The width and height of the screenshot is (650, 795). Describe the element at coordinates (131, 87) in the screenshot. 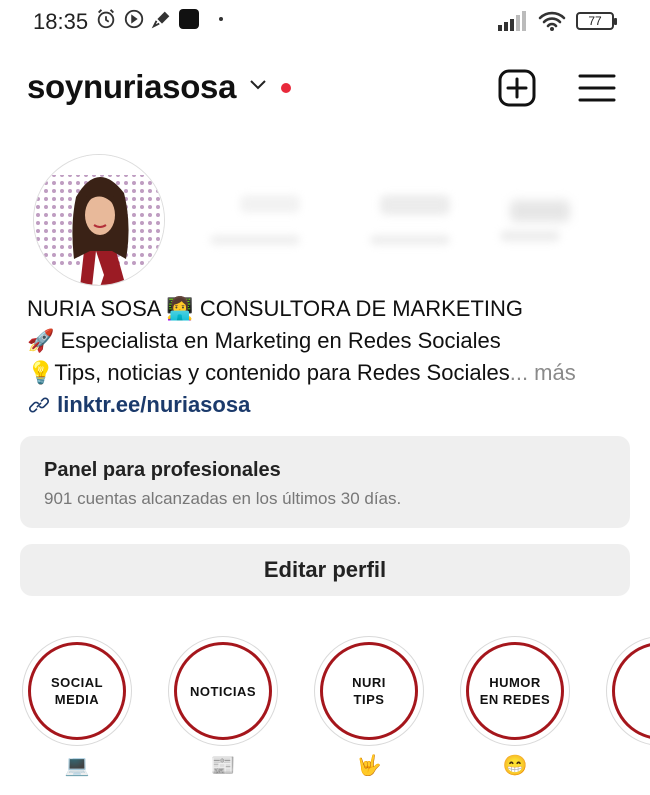

I see `username-switcher: soynuriasosa` at that location.